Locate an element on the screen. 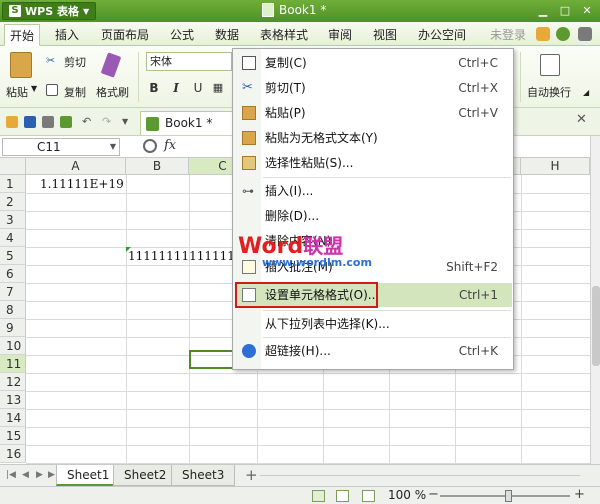 The image size is (600, 504). help-icon is located at coordinates (563, 34).